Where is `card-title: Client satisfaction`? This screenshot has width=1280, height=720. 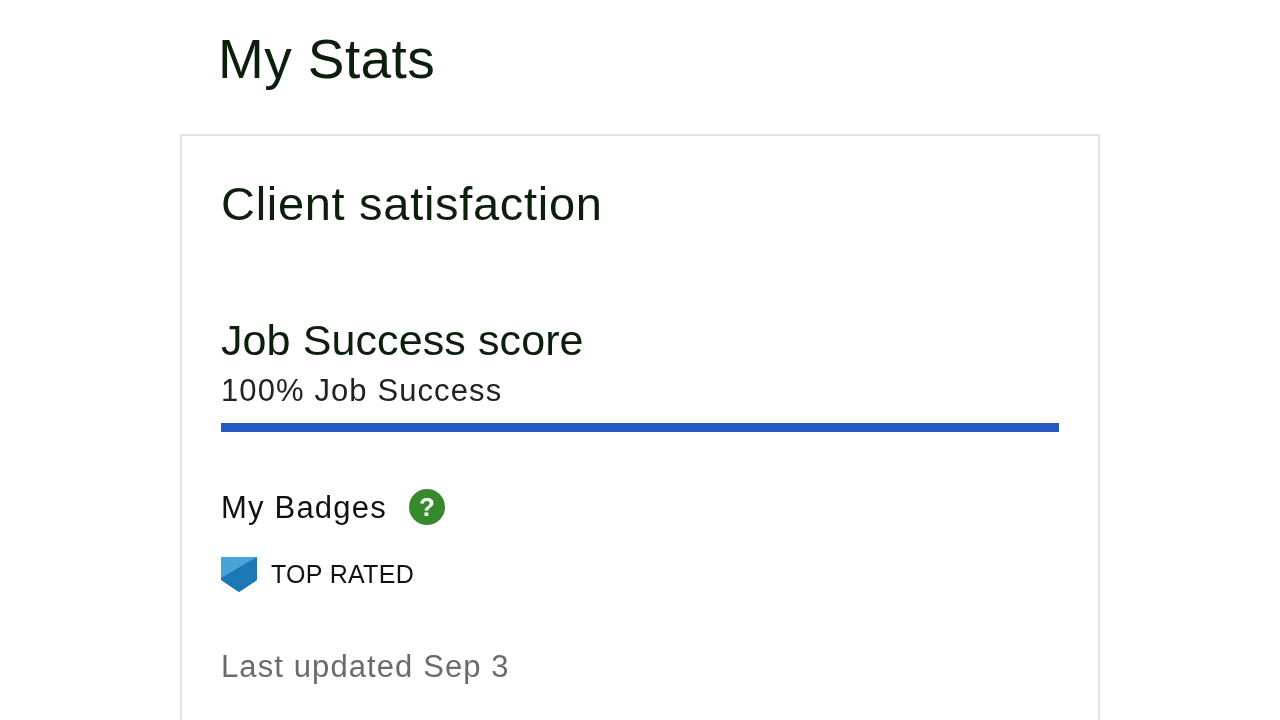
card-title: Client satisfaction is located at coordinates (412, 203).